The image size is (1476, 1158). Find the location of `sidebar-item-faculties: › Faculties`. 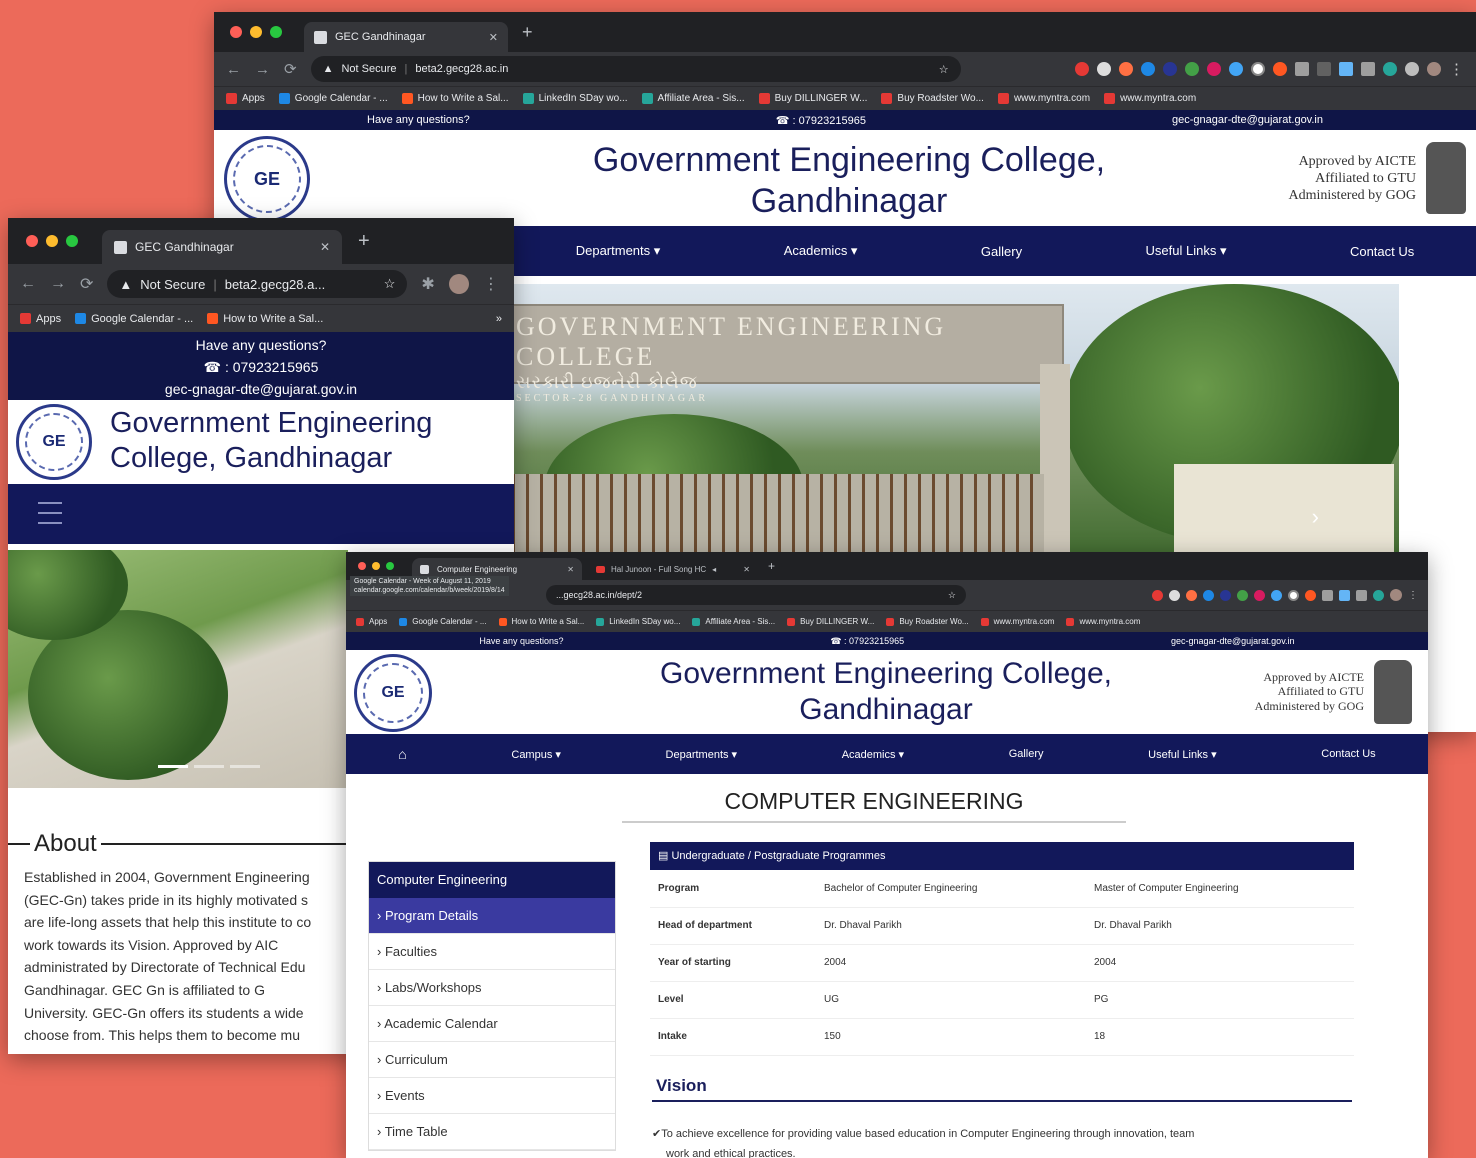

sidebar-item-faculties: › Faculties is located at coordinates (492, 952).